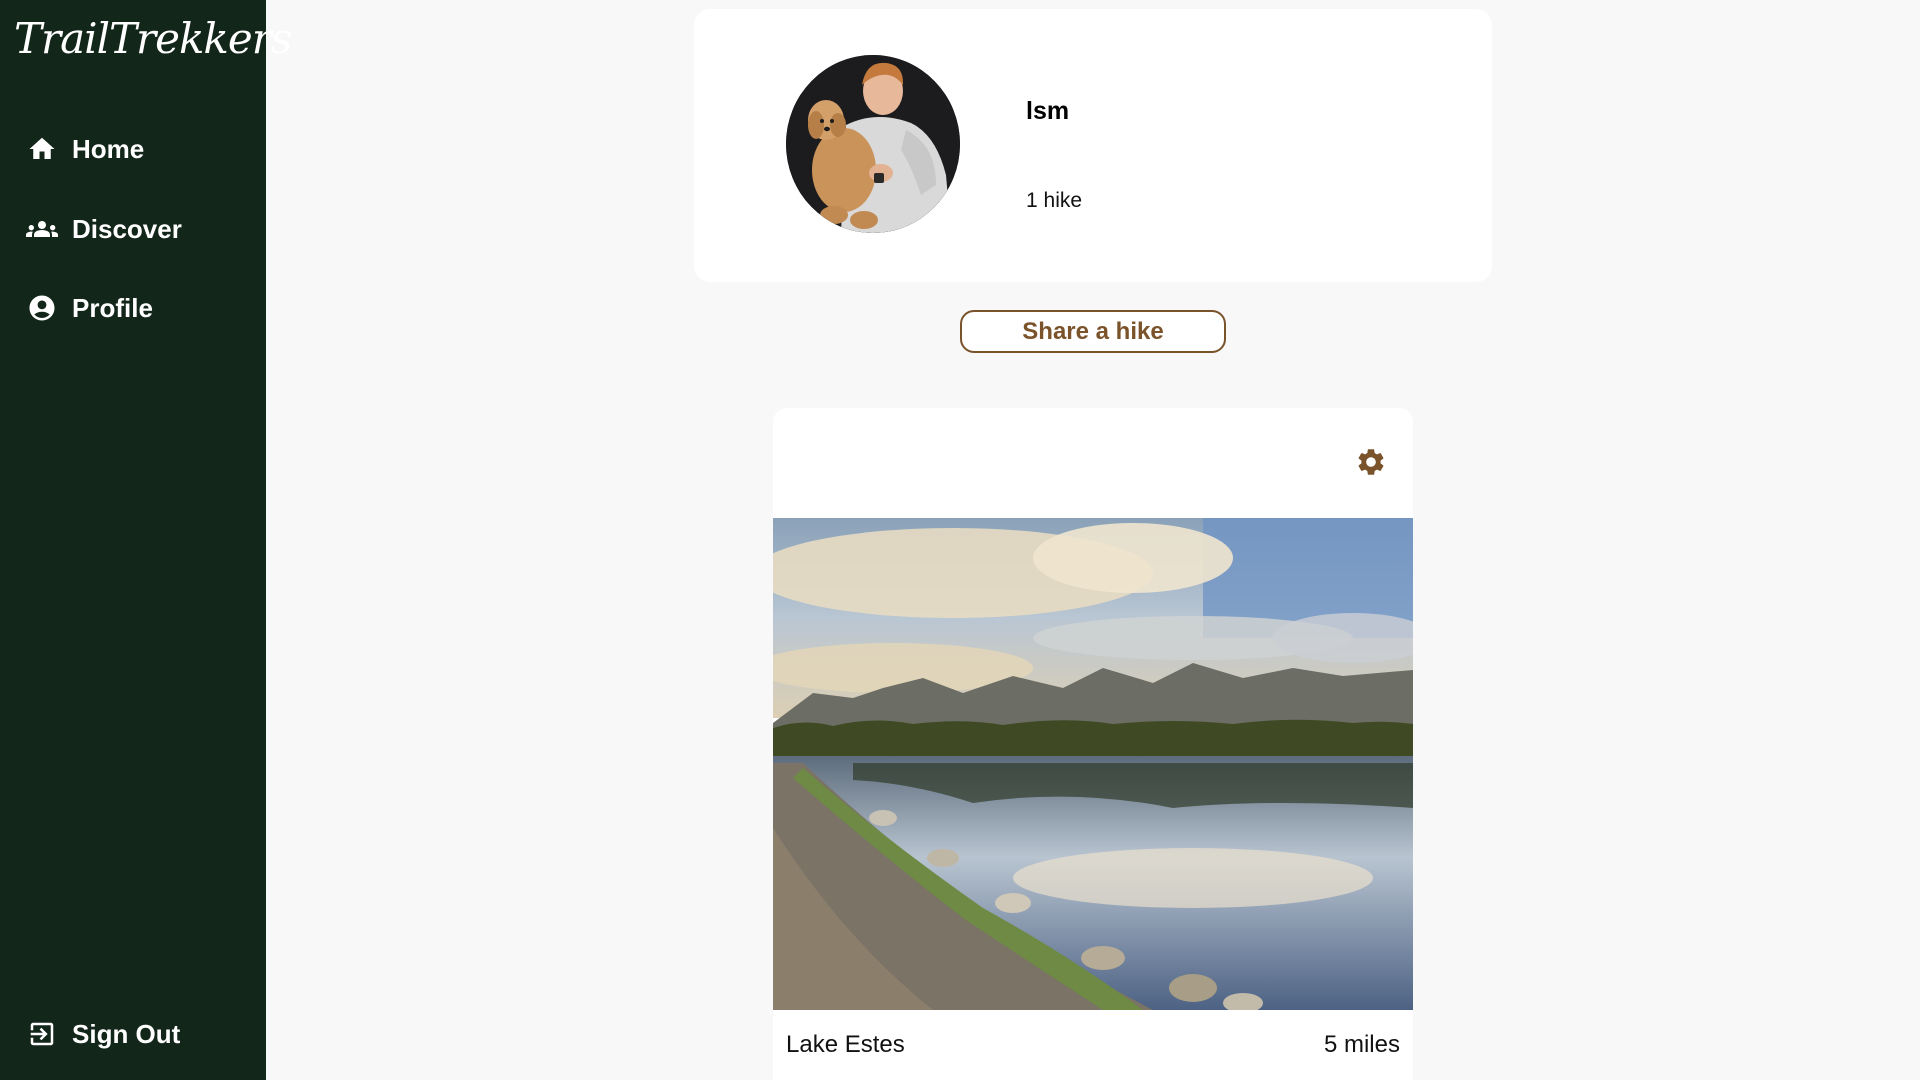 Image resolution: width=1920 pixels, height=1080 pixels. Describe the element at coordinates (112, 307) in the screenshot. I see `sidebar-item-label: Profile` at that location.